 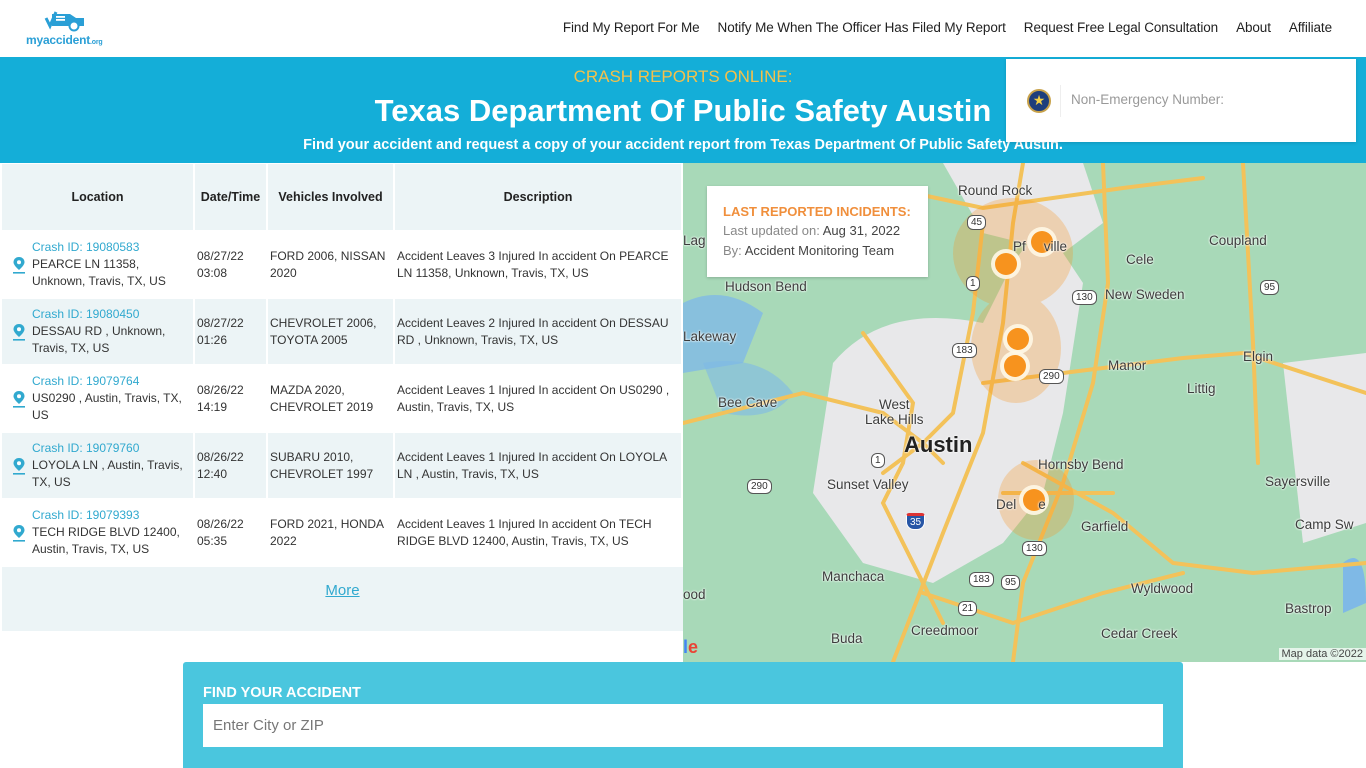 What do you see at coordinates (64, 21) in the screenshot?
I see `car-report-logo-icon` at bounding box center [64, 21].